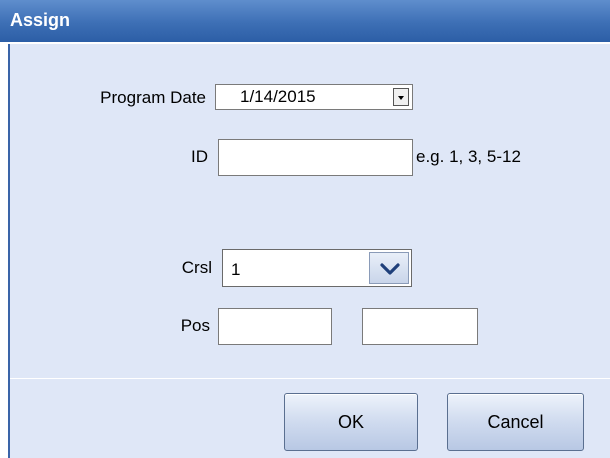 The width and height of the screenshot is (610, 458). I want to click on id-label: ID, so click(199, 156).